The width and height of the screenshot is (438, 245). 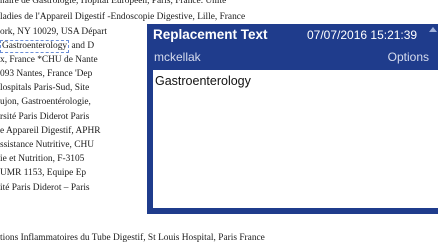 What do you see at coordinates (45, 188) in the screenshot?
I see `doc-line: ité Paris Diderot – Paris` at bounding box center [45, 188].